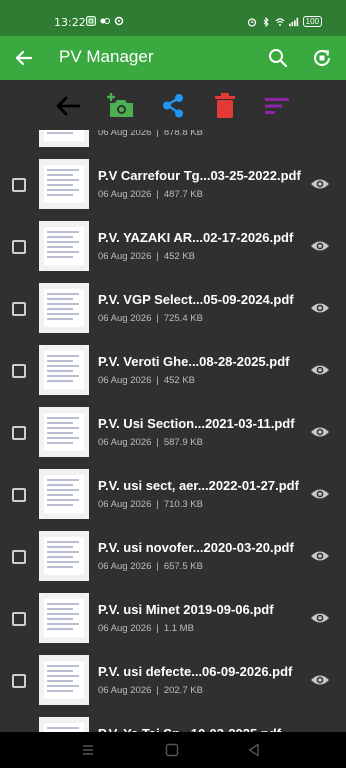  I want to click on status-bar: 13:22 100, so click(173, 18).